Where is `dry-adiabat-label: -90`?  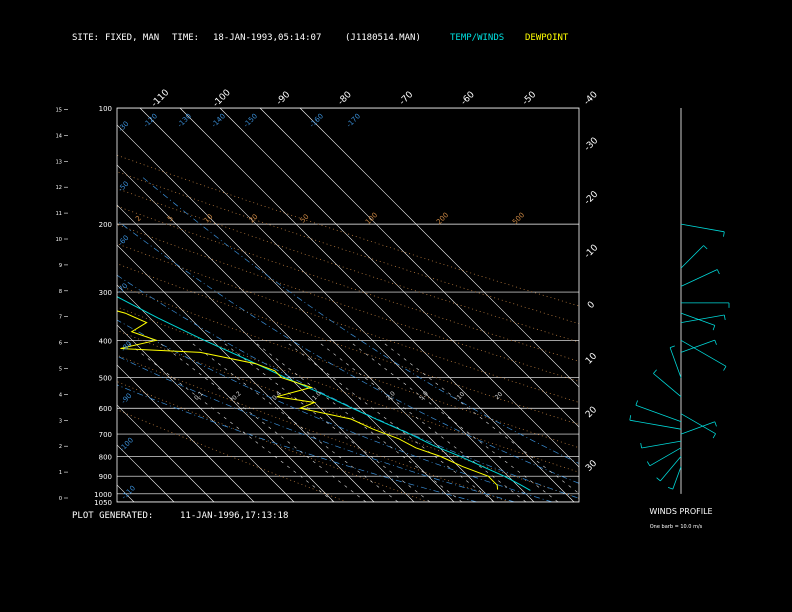 dry-adiabat-label: -90 is located at coordinates (127, 399).